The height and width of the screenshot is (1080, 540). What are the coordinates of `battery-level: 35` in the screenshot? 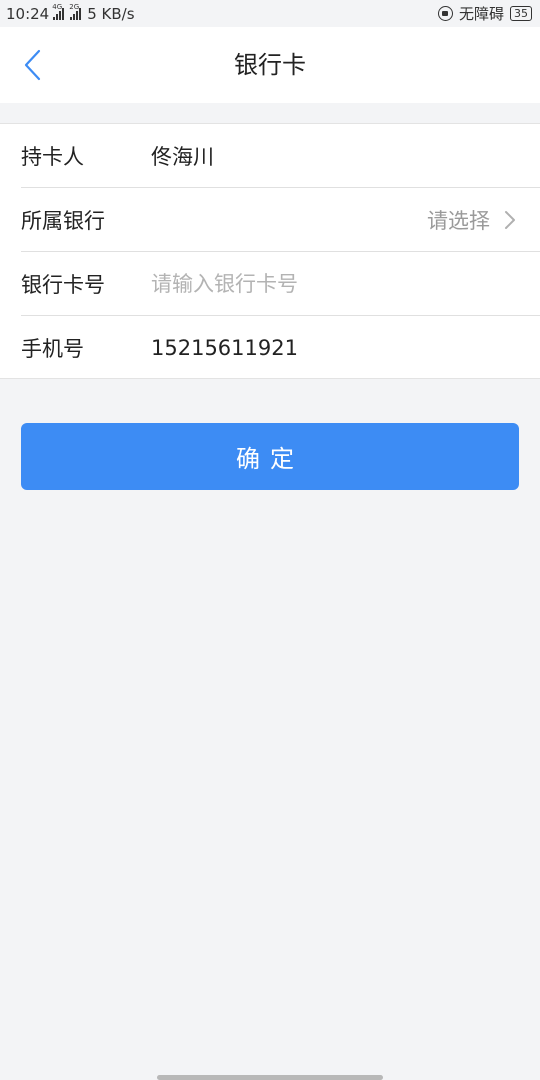 It's located at (521, 13).